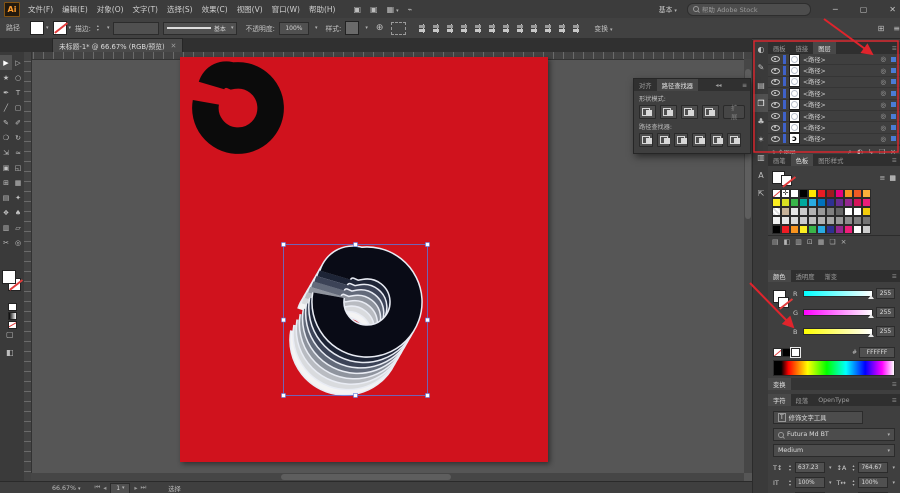 The image size is (900, 493). What do you see at coordinates (834, 450) in the screenshot?
I see `font-style-select: Medium ▾` at bounding box center [834, 450].